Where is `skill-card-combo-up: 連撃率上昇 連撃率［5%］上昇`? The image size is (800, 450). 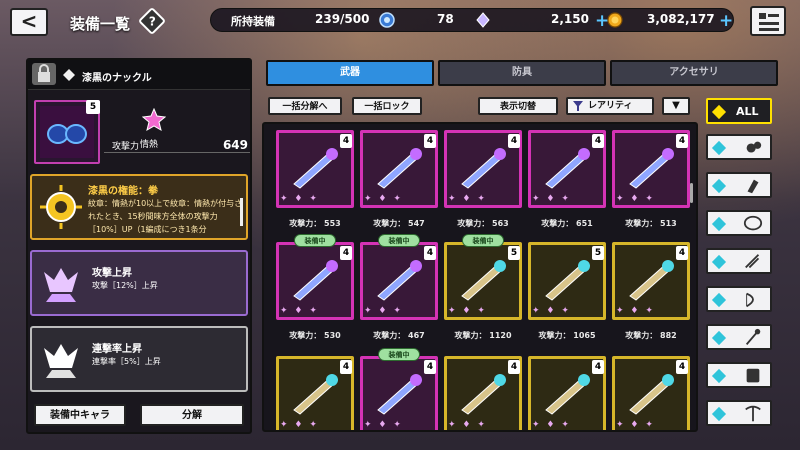 skill-card-combo-up: 連撃率上昇 連撃率［5%］上昇 is located at coordinates (139, 359).